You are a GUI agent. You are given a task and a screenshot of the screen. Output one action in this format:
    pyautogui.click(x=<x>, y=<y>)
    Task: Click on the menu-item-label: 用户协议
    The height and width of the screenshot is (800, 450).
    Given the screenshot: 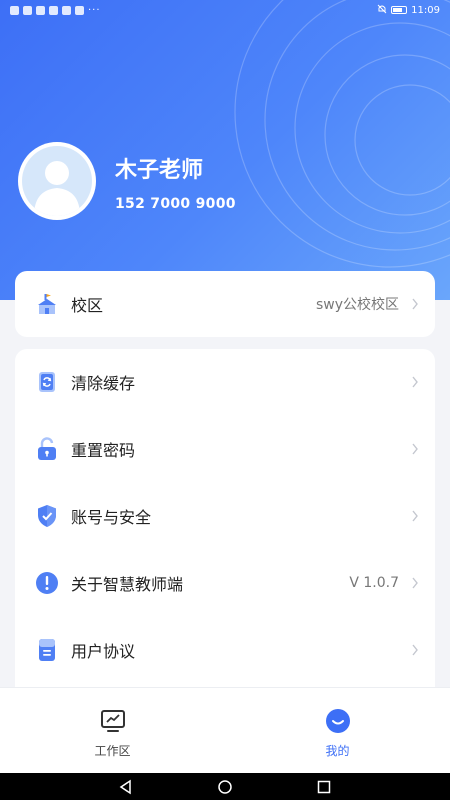 What is the action you would take?
    pyautogui.click(x=103, y=651)
    